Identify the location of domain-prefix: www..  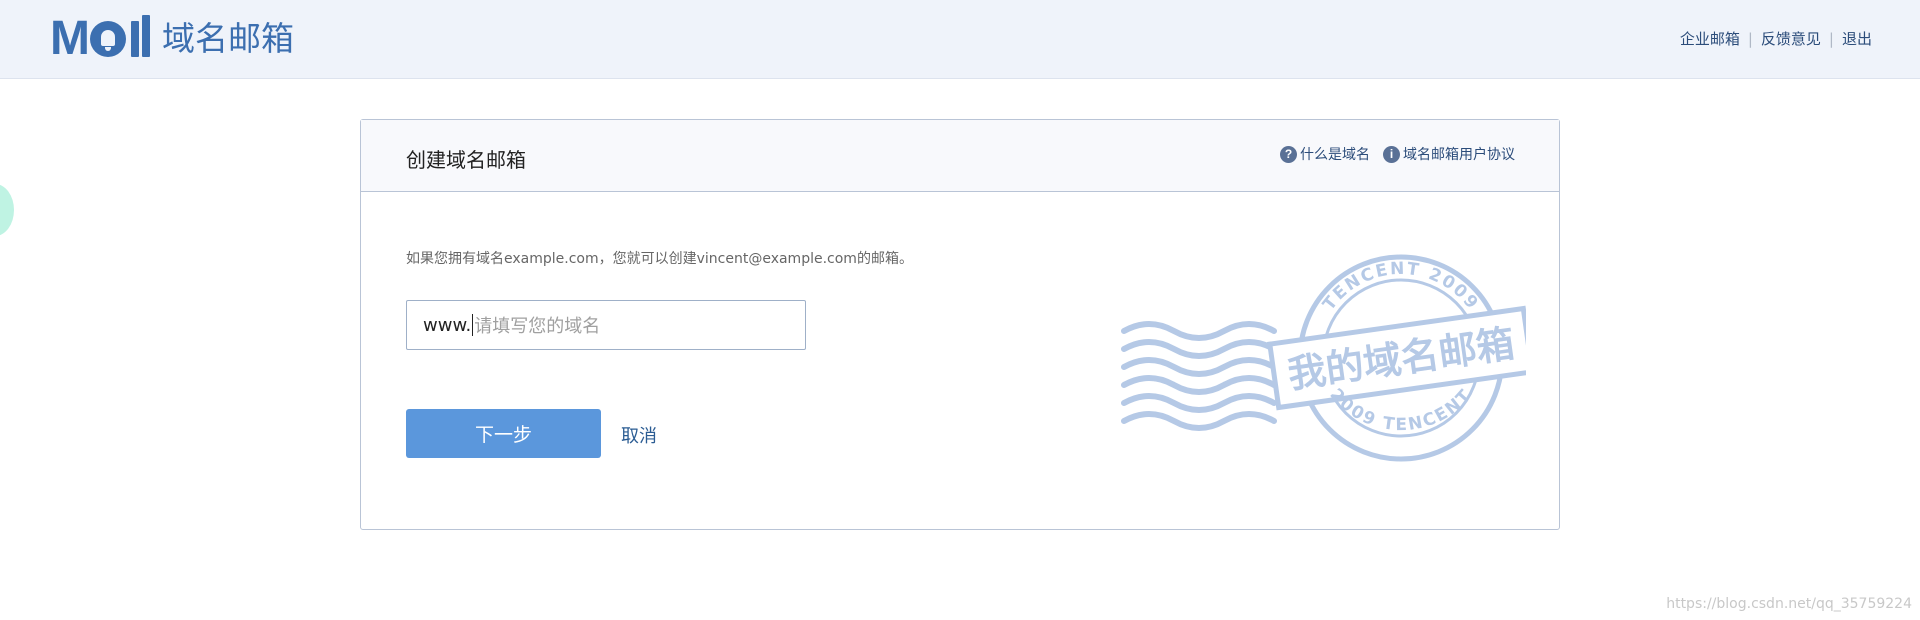
(447, 325).